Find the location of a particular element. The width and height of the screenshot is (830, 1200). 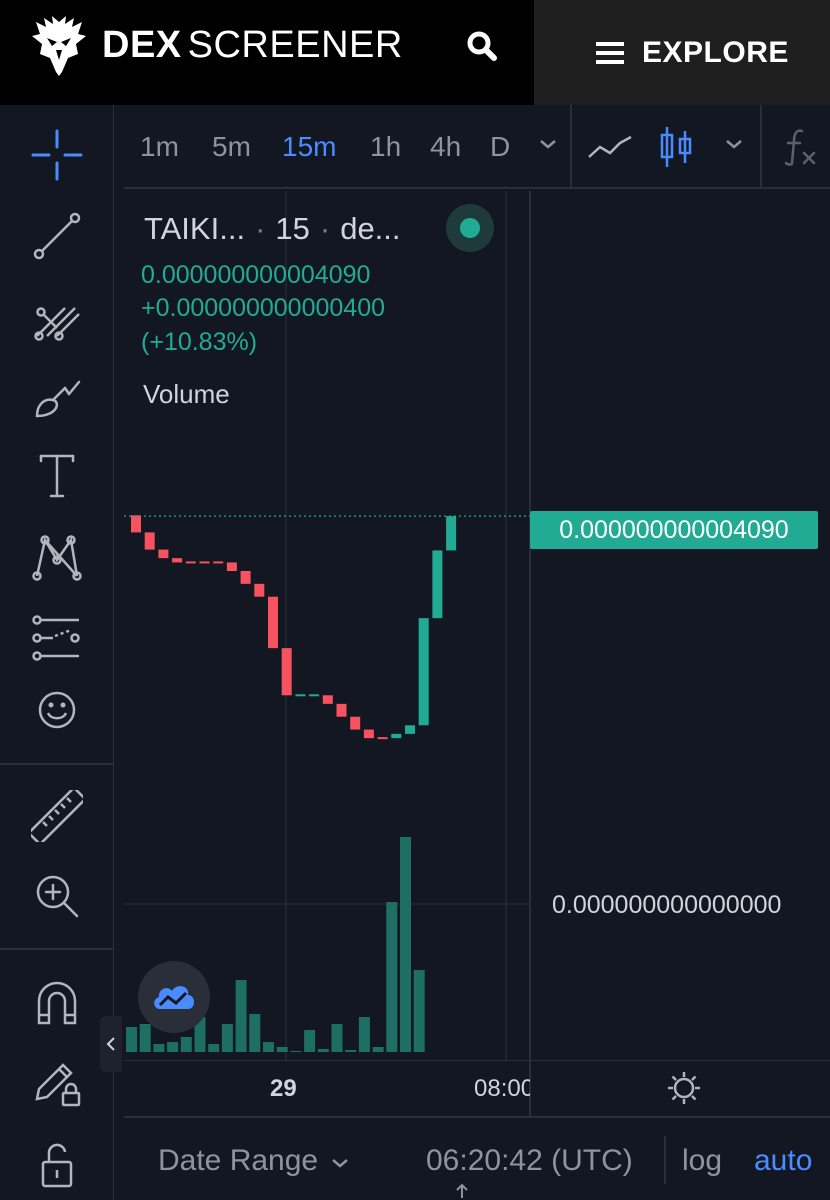

zoom-in-tool is located at coordinates (57, 896).